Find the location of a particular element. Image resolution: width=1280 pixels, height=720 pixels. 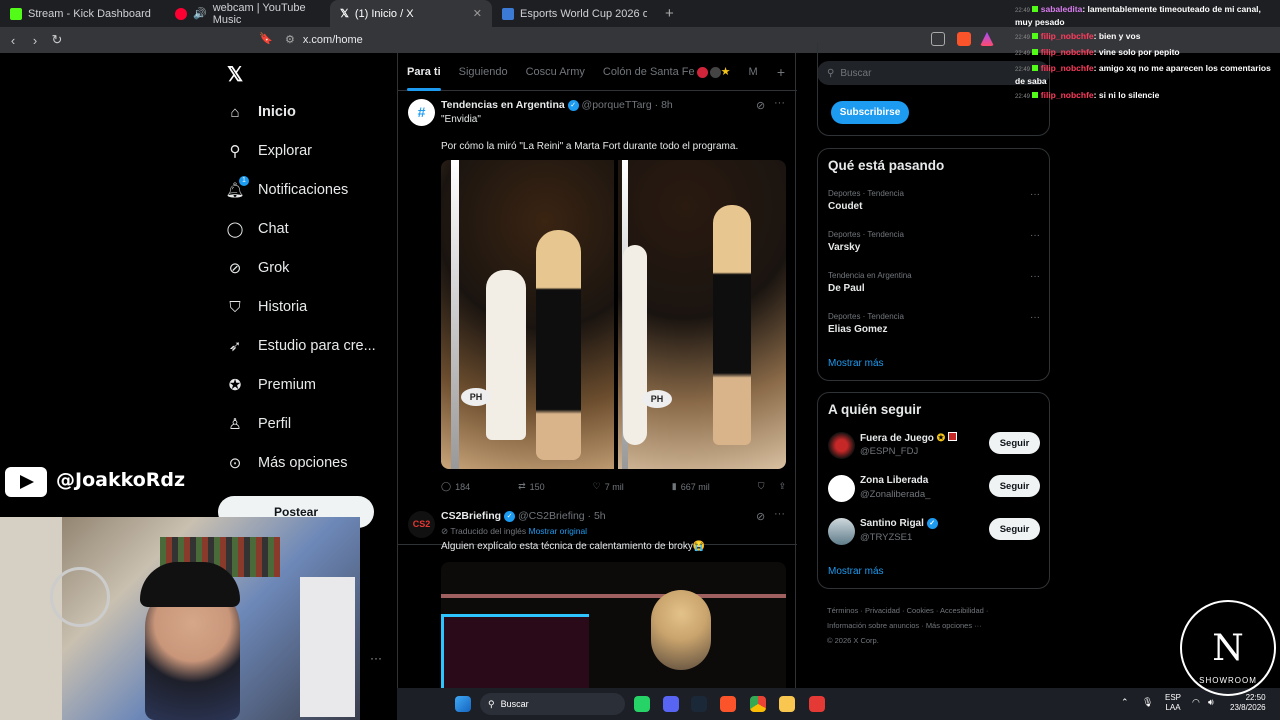

trend-item: Tendencia en Argentina De Paul ··· is located at coordinates (934, 282).